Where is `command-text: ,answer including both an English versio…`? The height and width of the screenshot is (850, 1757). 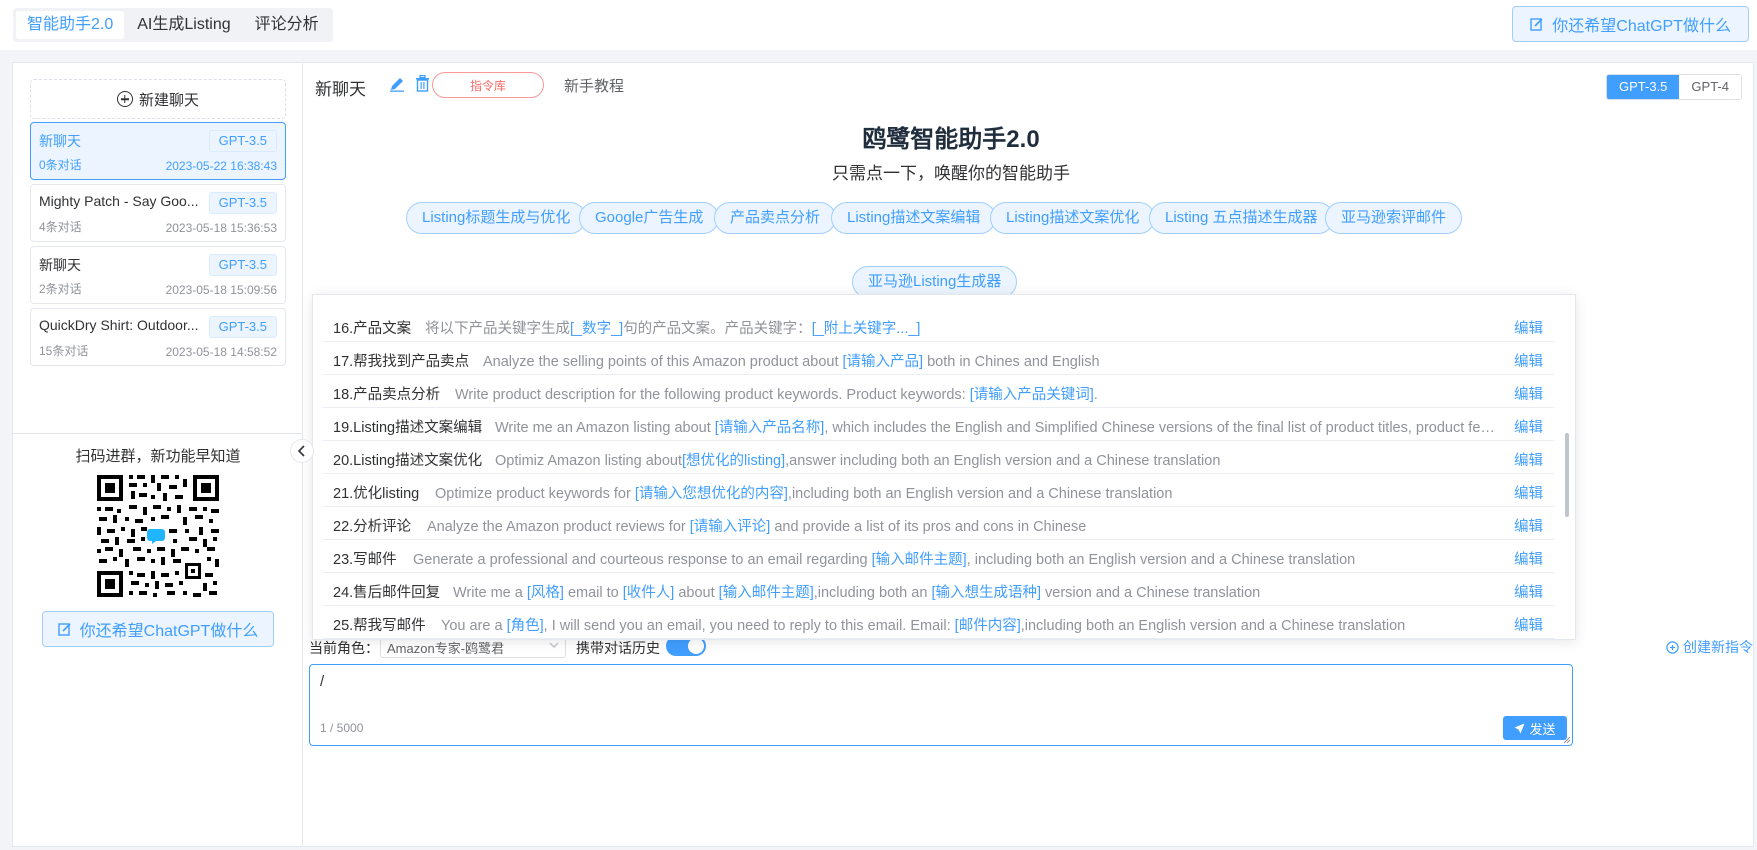 command-text: ,answer including both an English versio… is located at coordinates (1003, 461).